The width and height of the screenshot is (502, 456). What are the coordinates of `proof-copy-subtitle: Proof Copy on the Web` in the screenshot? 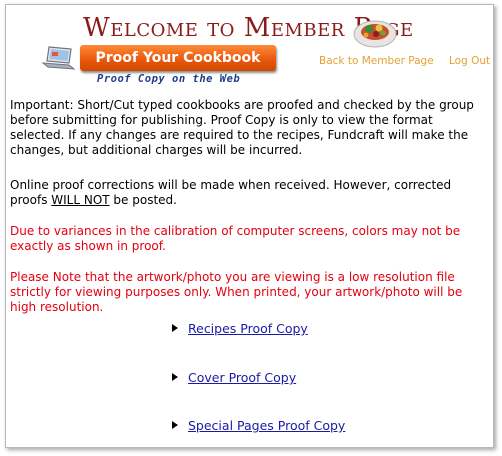 It's located at (169, 79).